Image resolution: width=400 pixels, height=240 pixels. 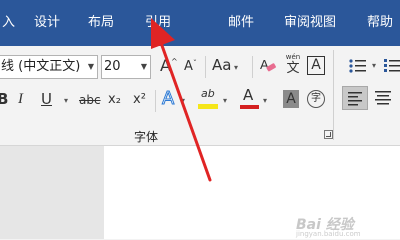 What do you see at coordinates (328, 234) in the screenshot?
I see `baidu-watermark-url: jingyan.baidu.com` at bounding box center [328, 234].